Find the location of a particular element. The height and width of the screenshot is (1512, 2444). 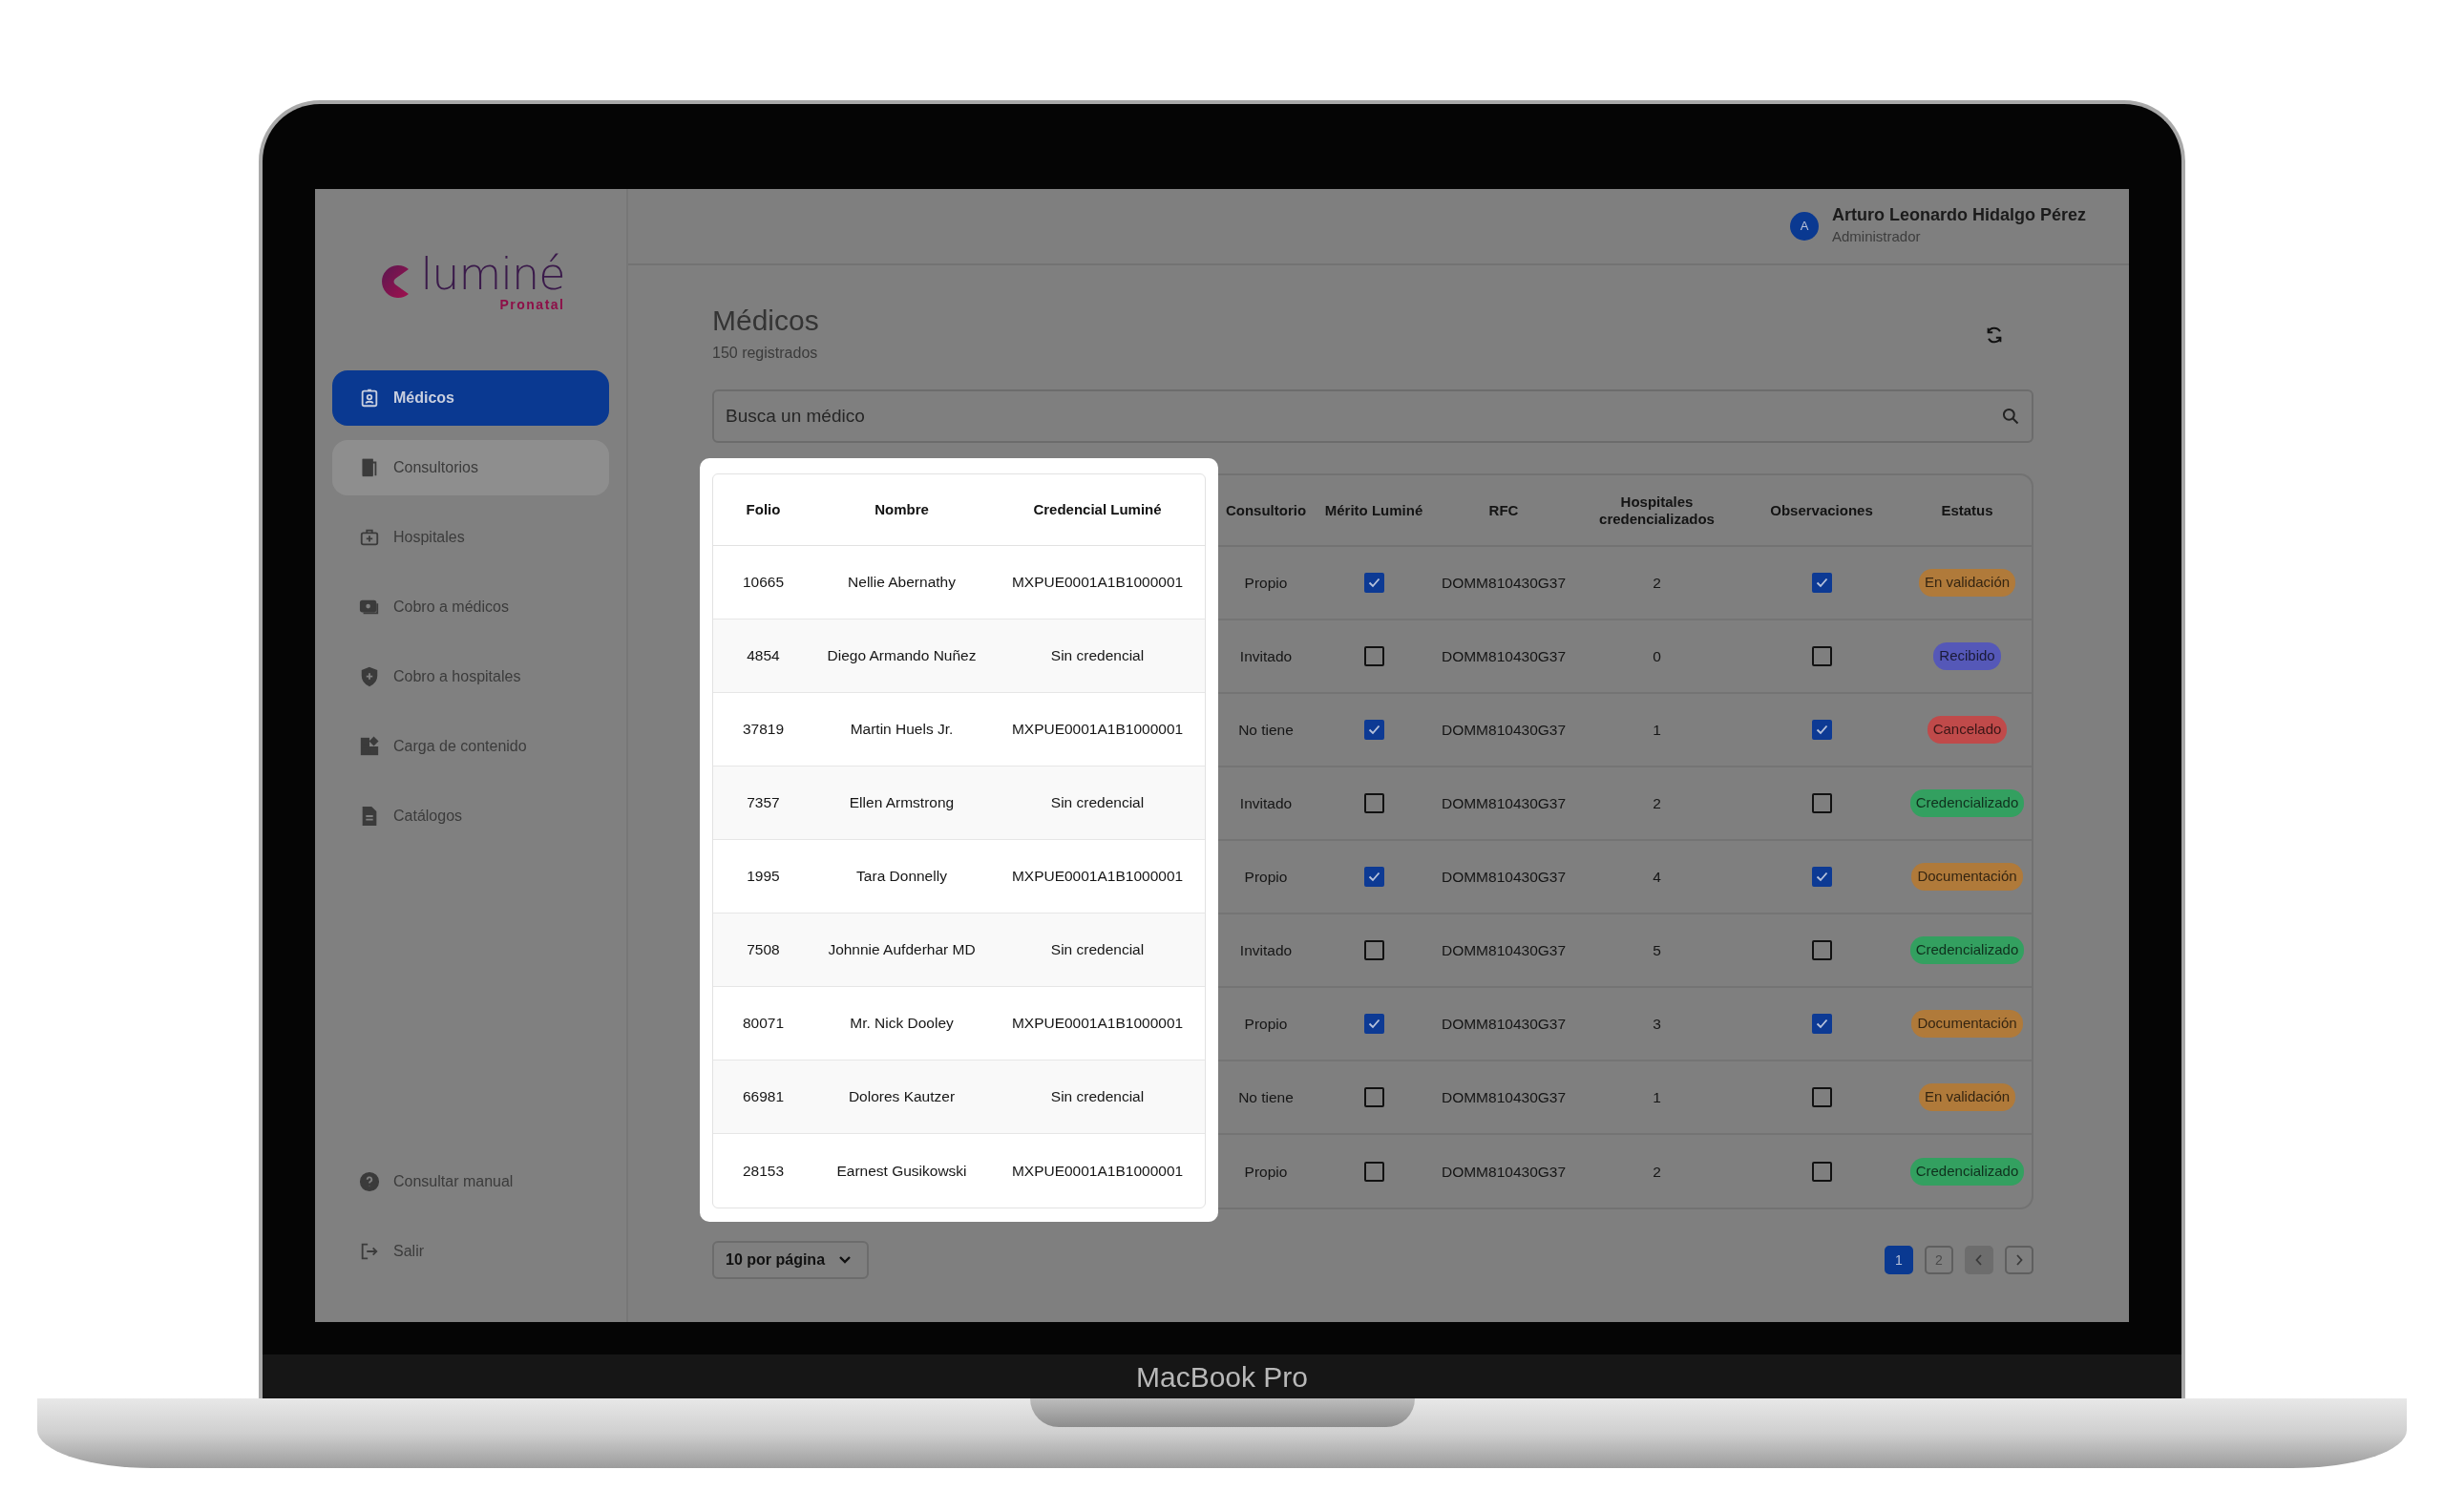

search-icon is located at coordinates (2011, 417).